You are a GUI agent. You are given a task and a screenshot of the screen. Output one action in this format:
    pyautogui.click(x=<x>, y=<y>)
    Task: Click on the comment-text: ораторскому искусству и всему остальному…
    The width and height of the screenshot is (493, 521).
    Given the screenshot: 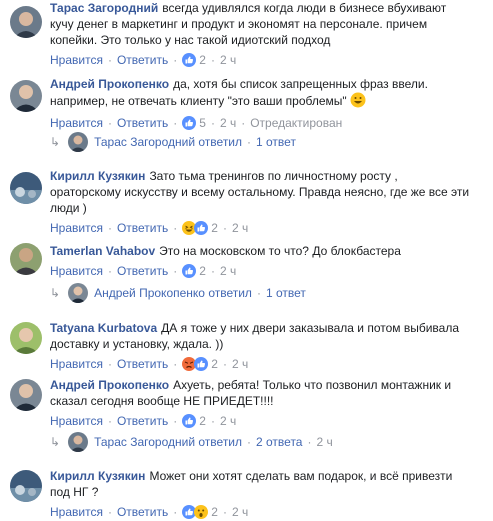 What is the action you would take?
    pyautogui.click(x=260, y=192)
    